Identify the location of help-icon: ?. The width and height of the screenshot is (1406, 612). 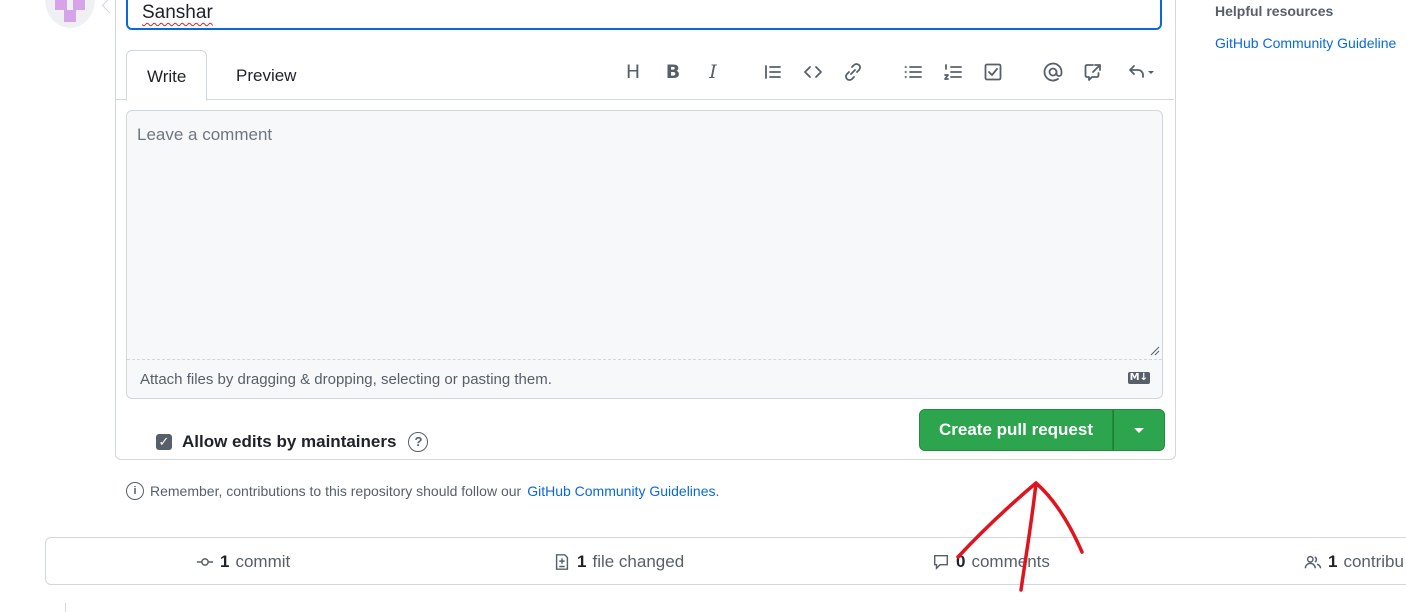
(418, 442).